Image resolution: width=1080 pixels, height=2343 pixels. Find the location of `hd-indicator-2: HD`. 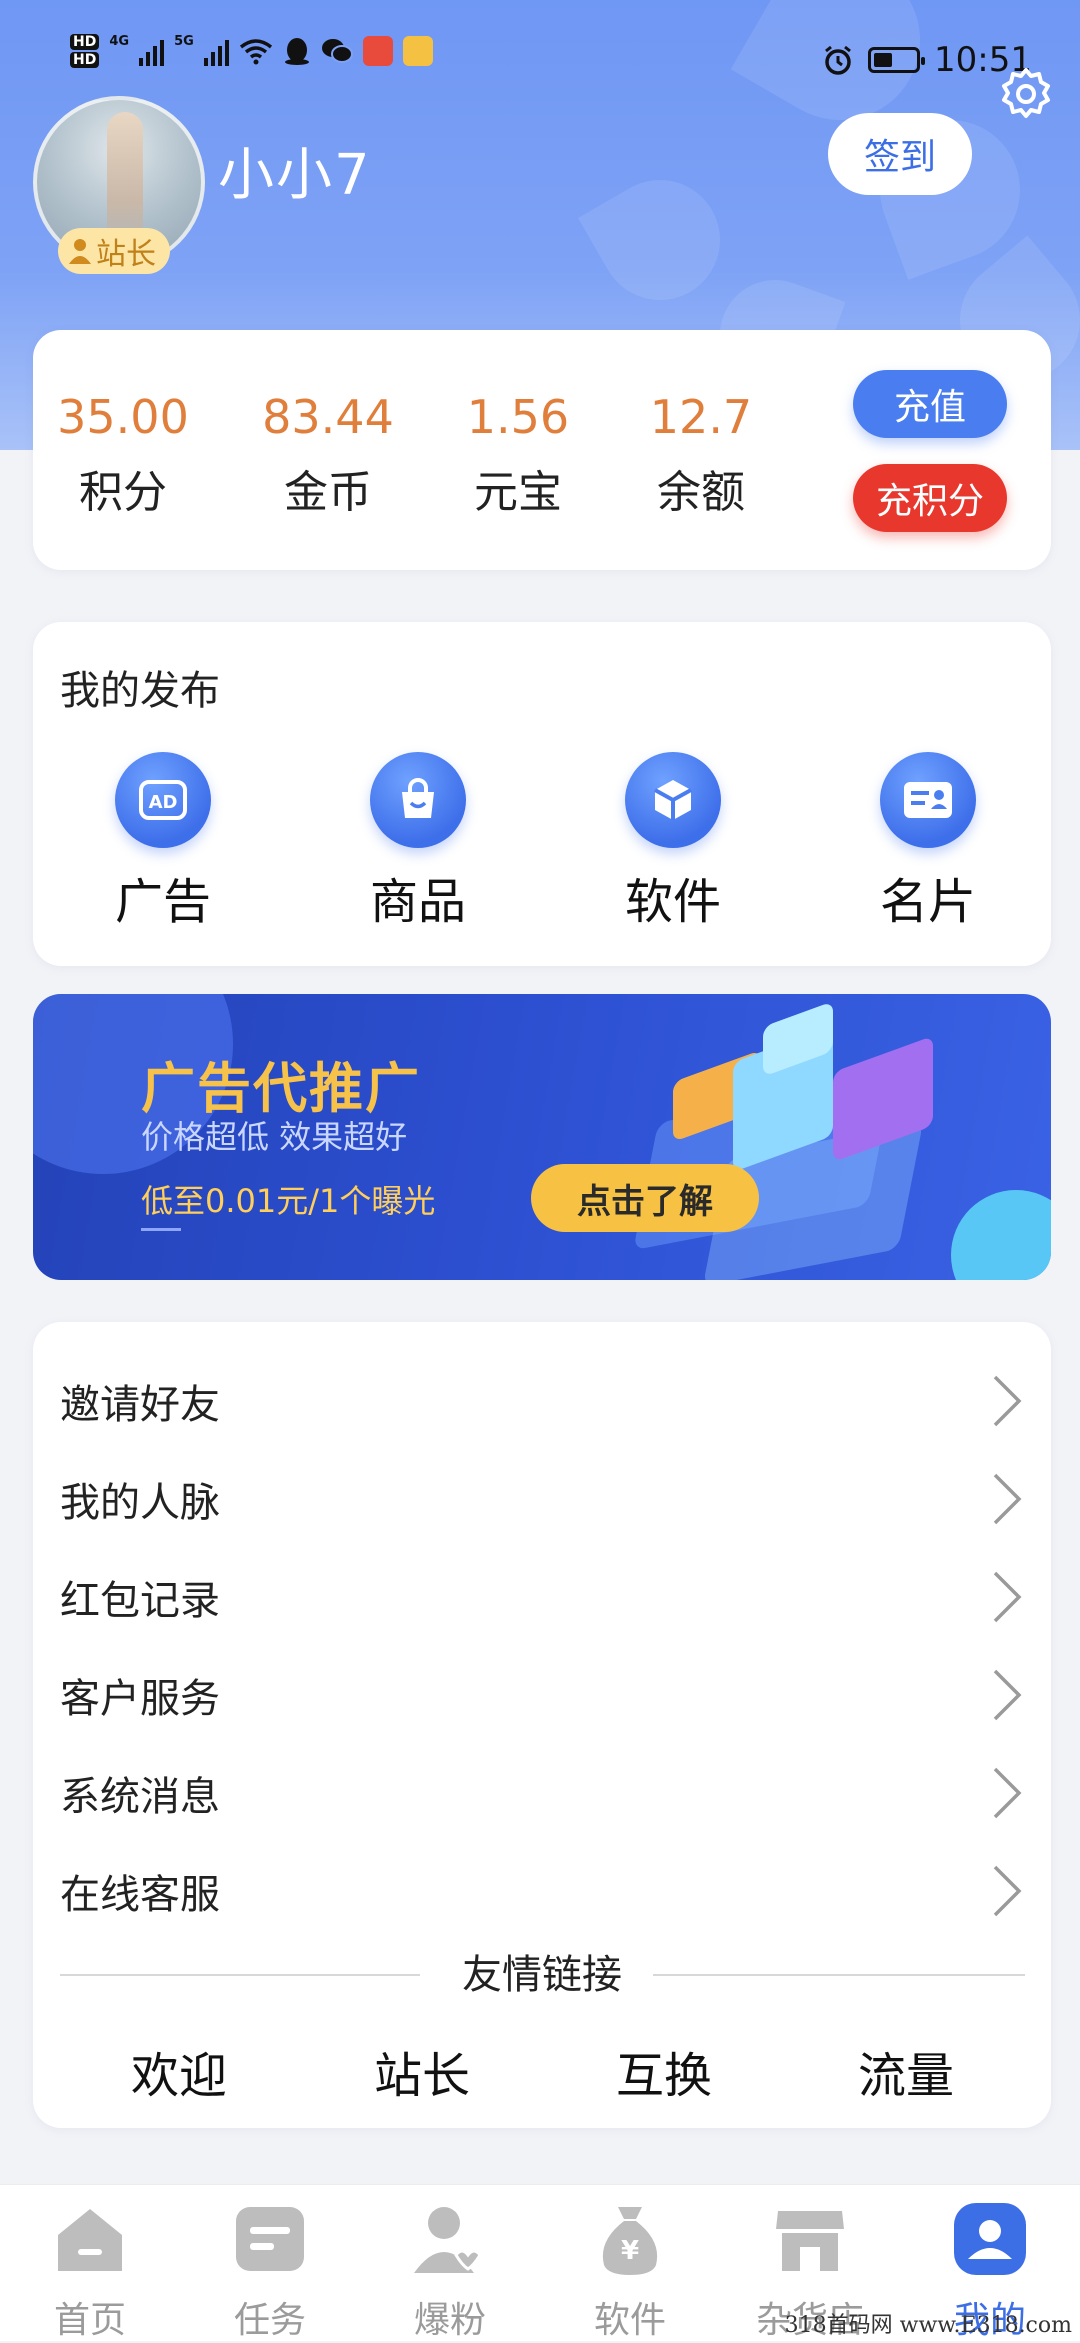

hd-indicator-2: HD is located at coordinates (85, 60).